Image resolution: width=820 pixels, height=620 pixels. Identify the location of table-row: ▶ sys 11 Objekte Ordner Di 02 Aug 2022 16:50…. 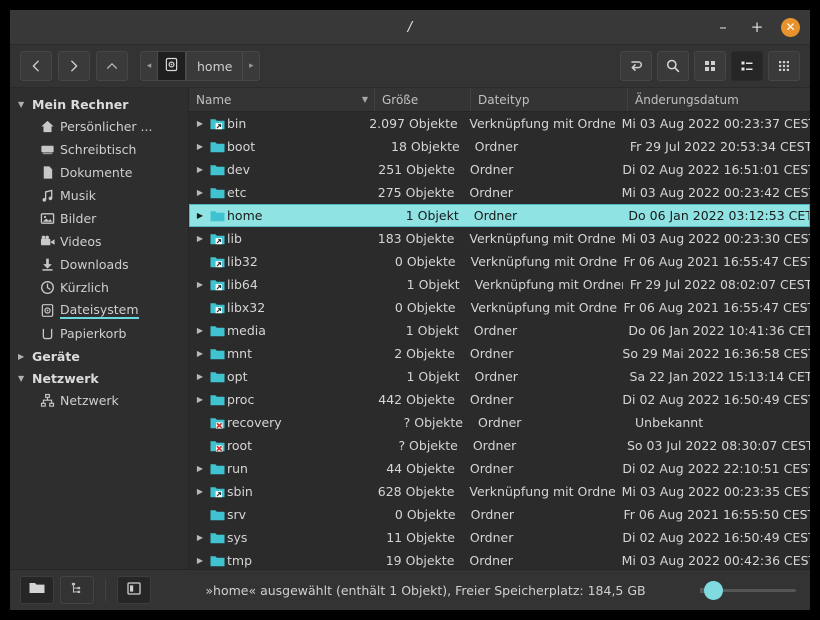
(499, 537).